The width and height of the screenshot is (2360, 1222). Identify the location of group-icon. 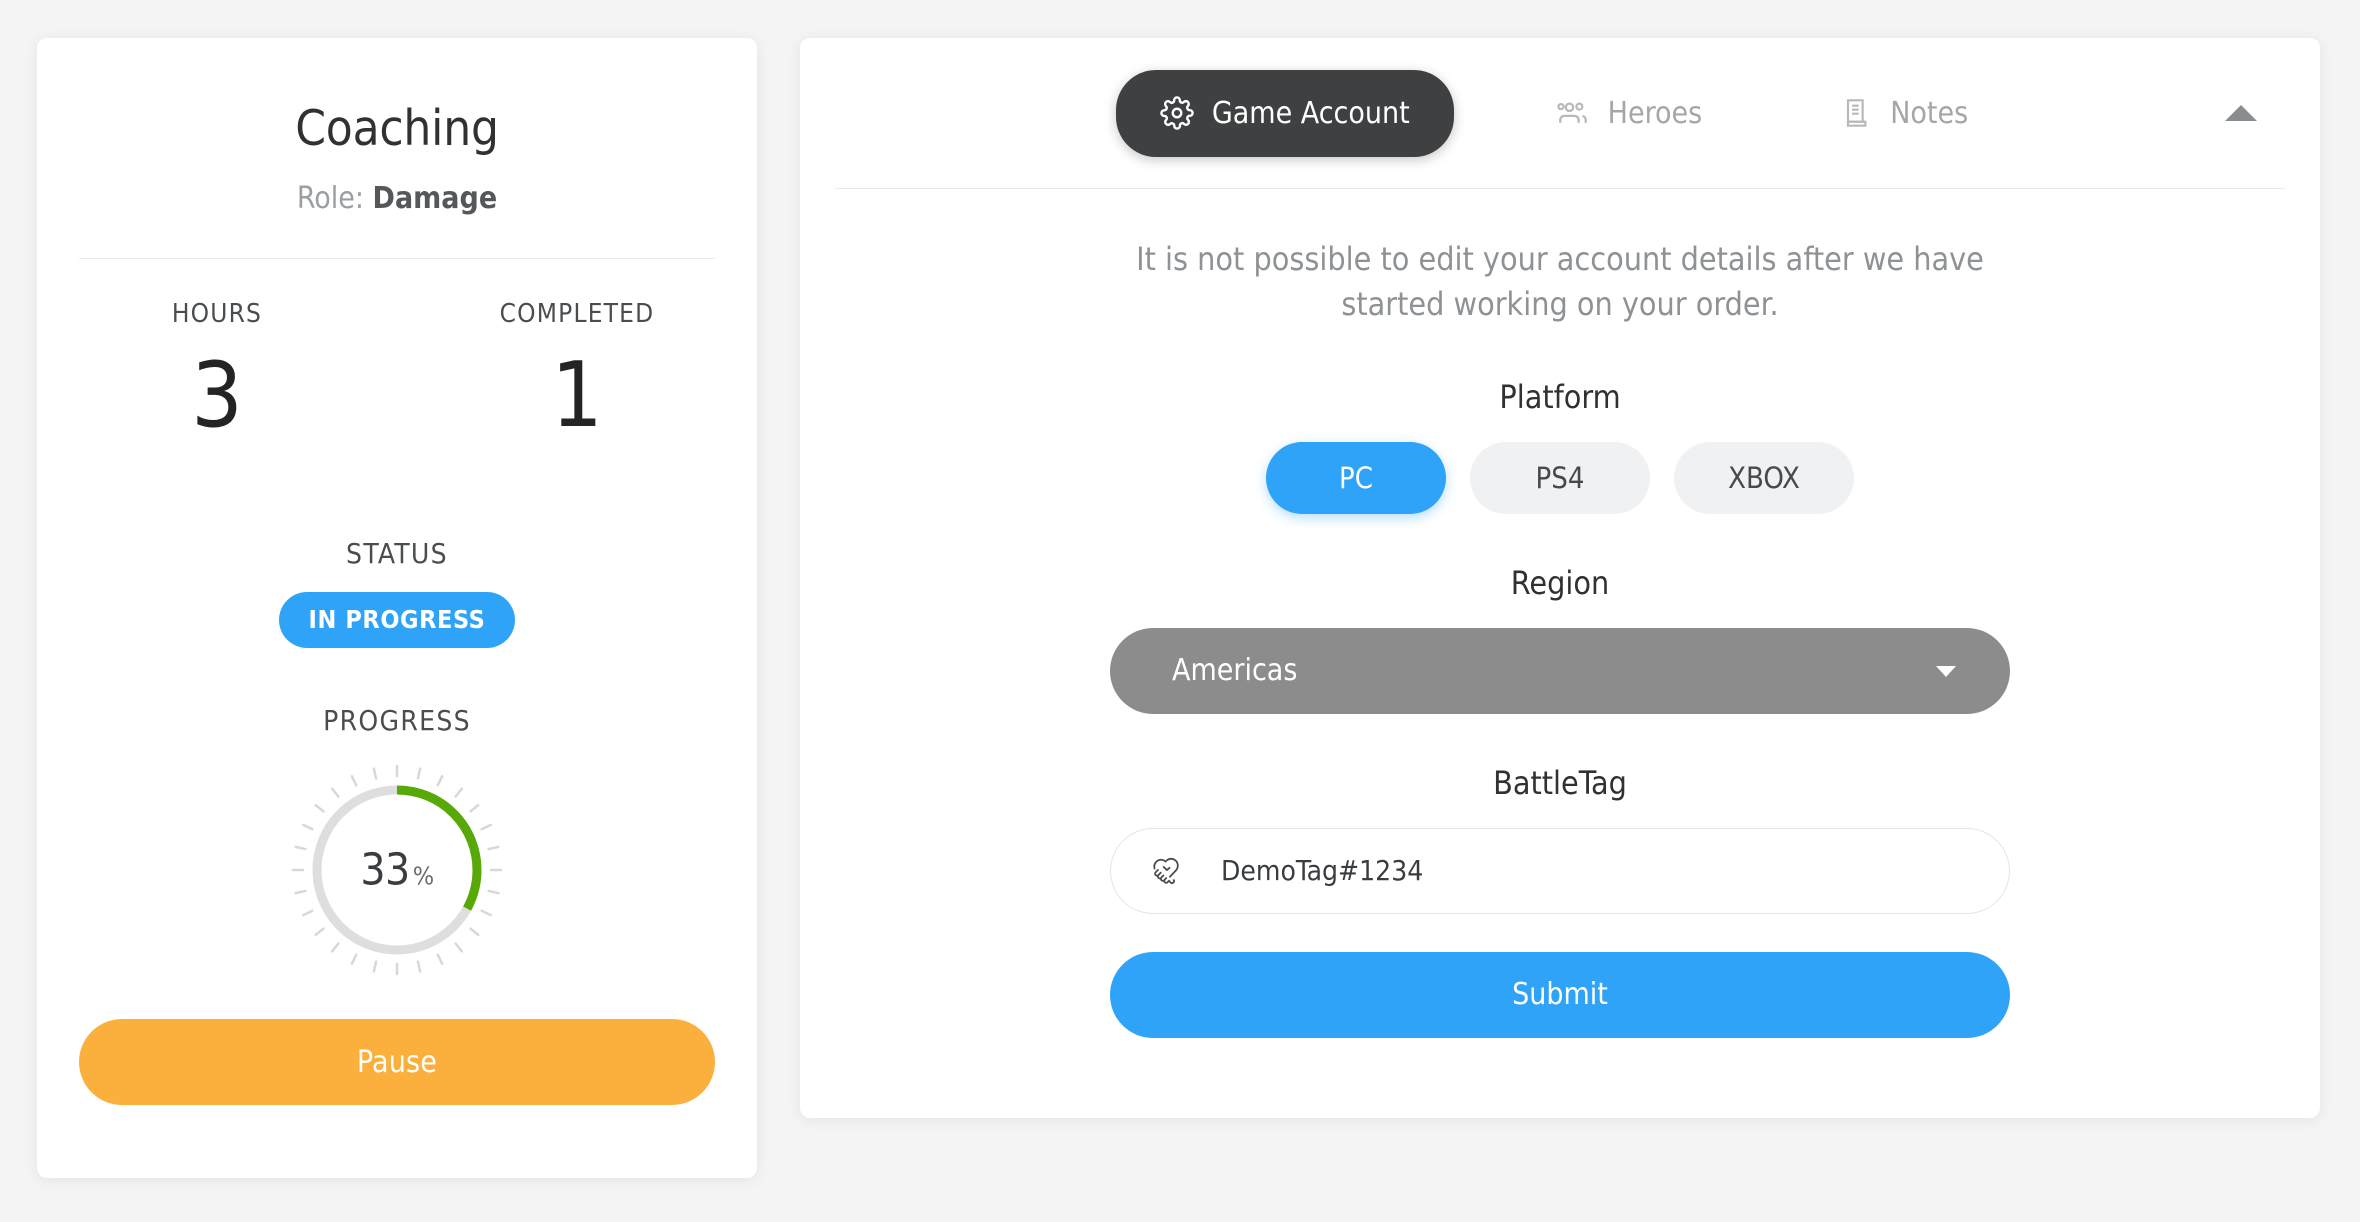
(1573, 113).